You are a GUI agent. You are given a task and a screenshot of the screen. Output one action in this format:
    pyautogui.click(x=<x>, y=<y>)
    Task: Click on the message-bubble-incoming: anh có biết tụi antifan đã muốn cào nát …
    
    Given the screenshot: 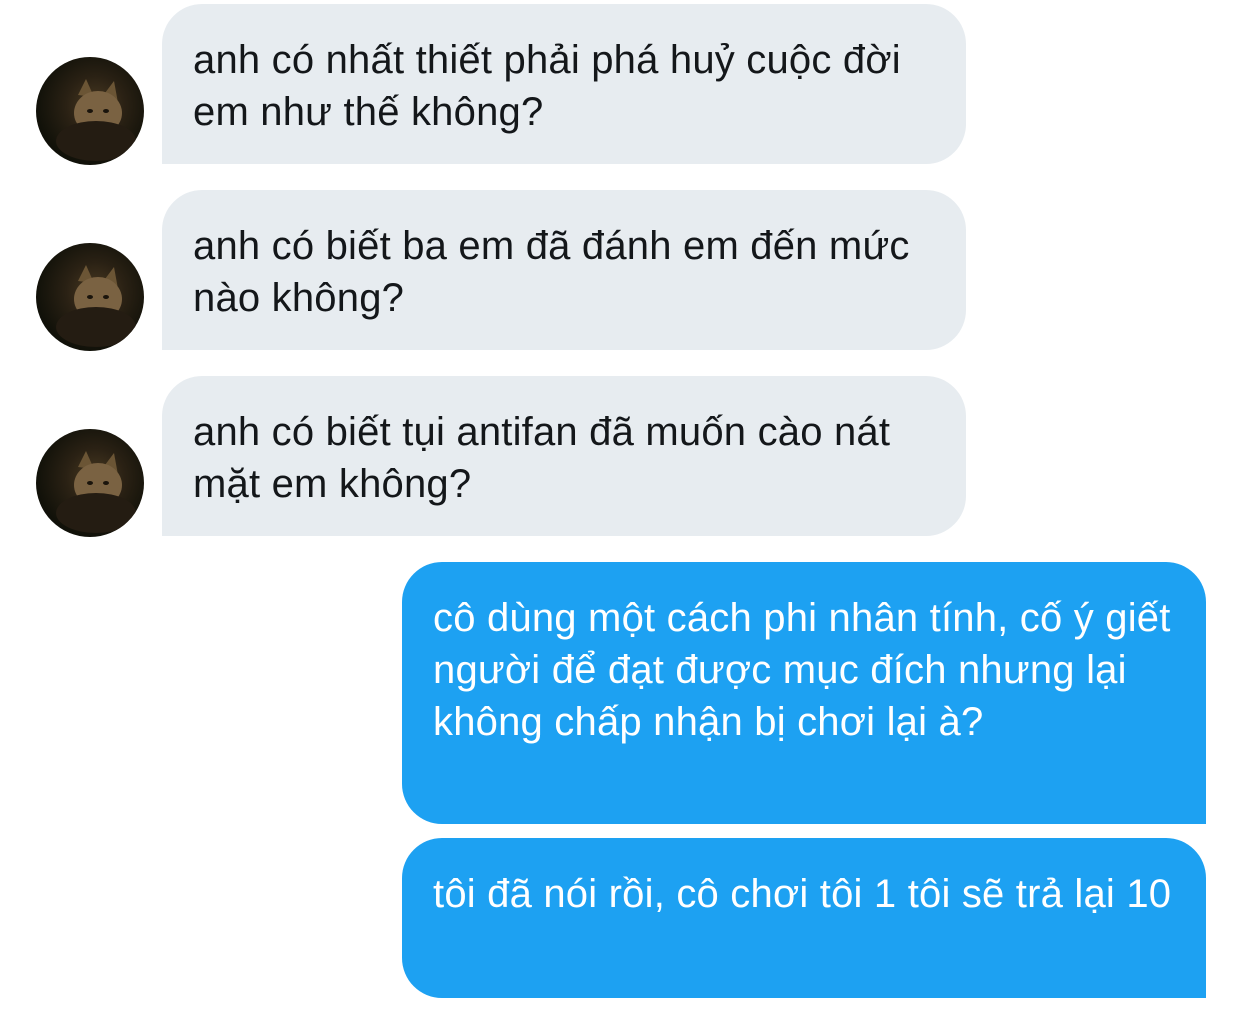 What is the action you would take?
    pyautogui.click(x=564, y=456)
    